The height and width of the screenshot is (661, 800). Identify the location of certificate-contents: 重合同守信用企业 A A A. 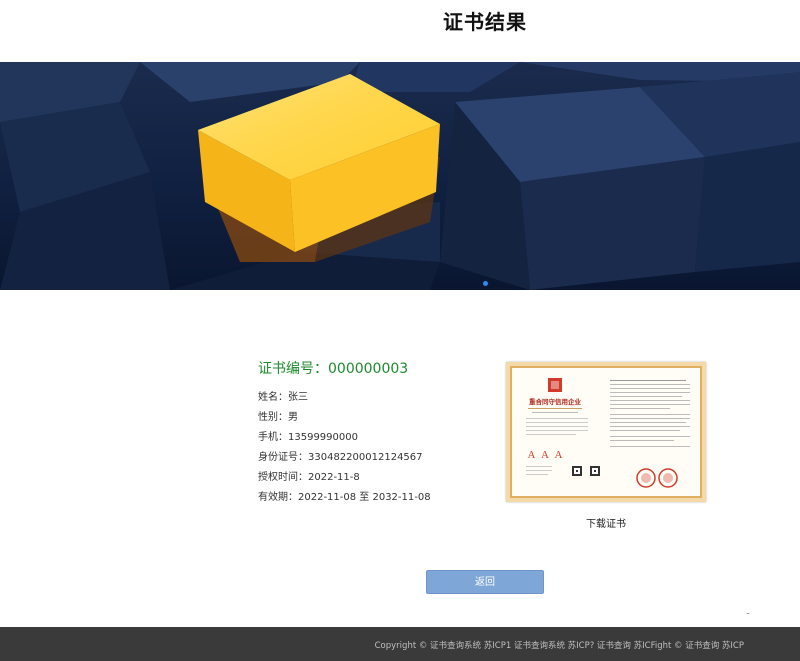
(608, 433).